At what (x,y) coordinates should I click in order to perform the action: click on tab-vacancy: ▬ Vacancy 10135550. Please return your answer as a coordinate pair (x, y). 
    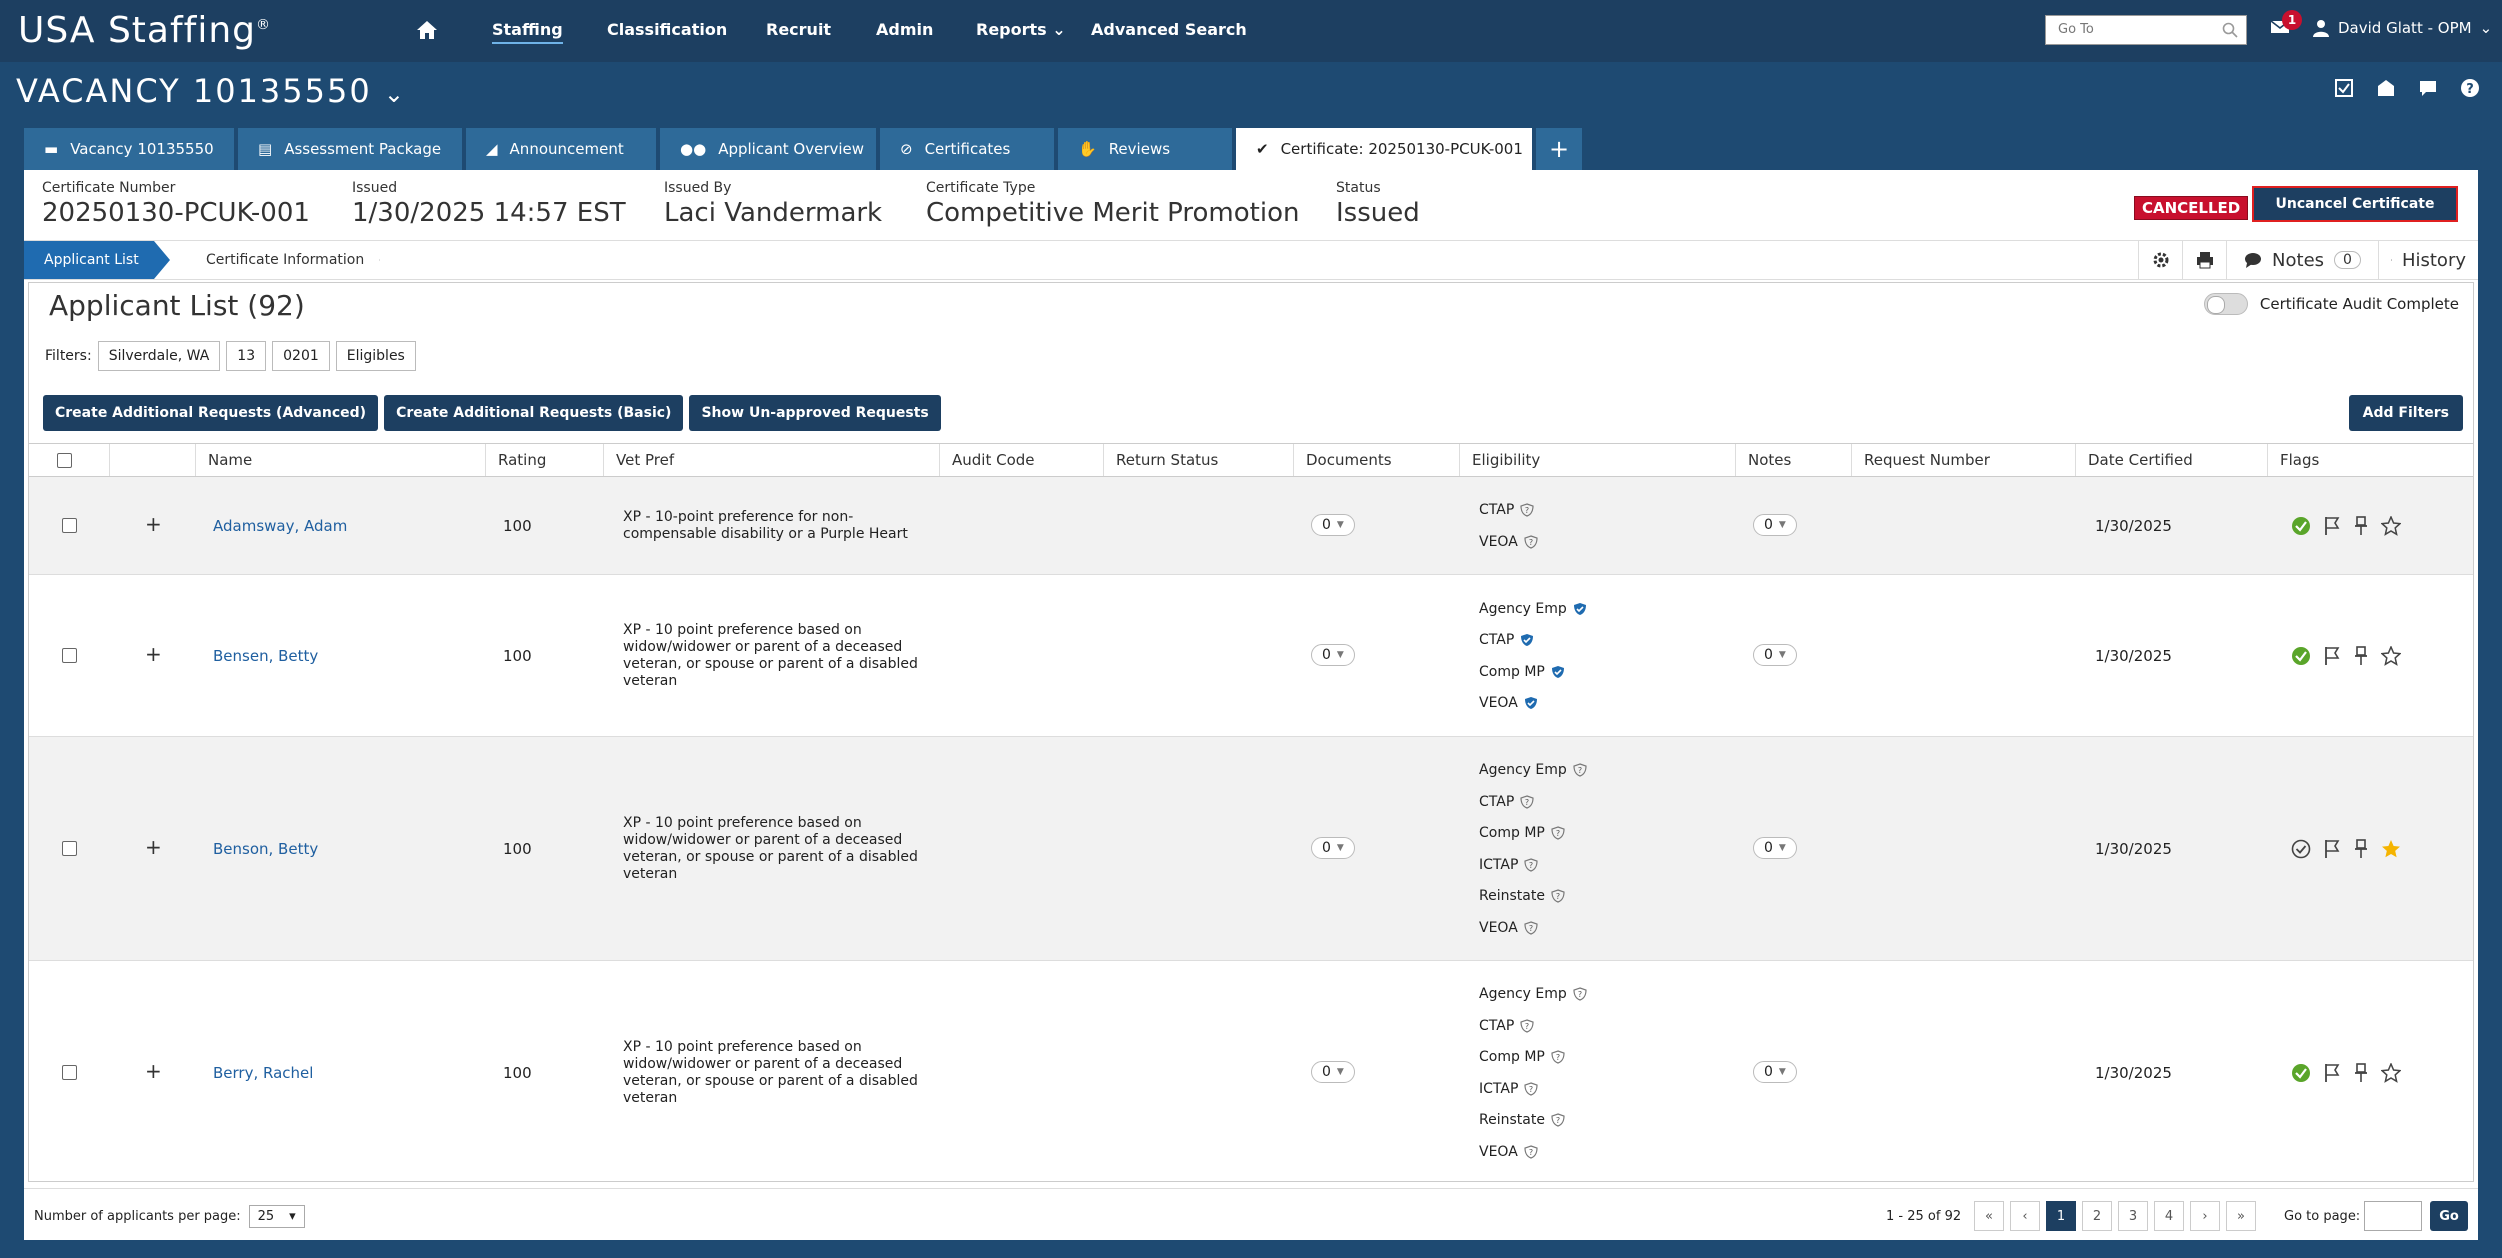
    Looking at the image, I should click on (129, 149).